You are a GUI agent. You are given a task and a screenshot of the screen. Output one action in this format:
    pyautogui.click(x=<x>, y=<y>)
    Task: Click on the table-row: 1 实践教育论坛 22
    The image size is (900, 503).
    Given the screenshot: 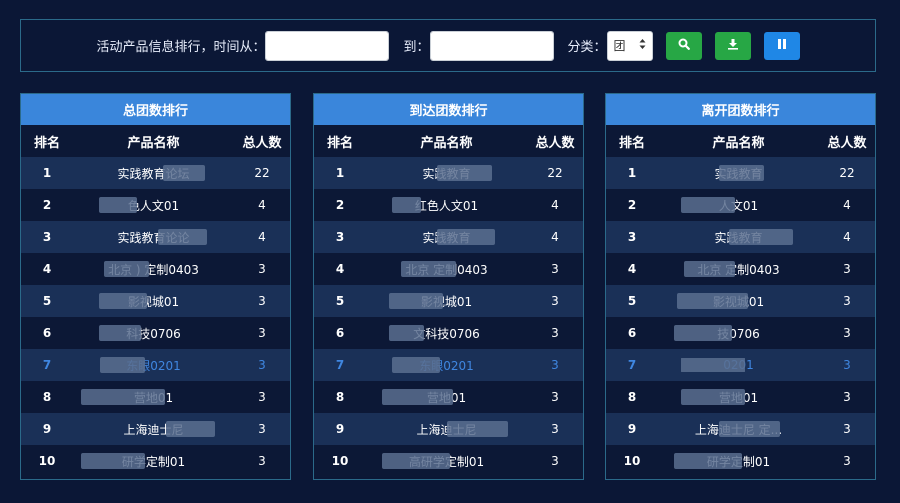 What is the action you would take?
    pyautogui.click(x=155, y=173)
    